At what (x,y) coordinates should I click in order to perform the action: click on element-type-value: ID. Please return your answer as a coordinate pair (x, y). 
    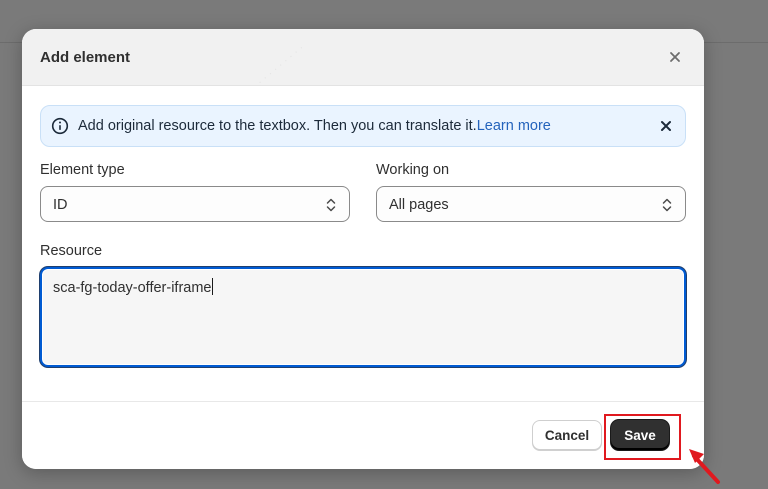
    Looking at the image, I should click on (60, 205).